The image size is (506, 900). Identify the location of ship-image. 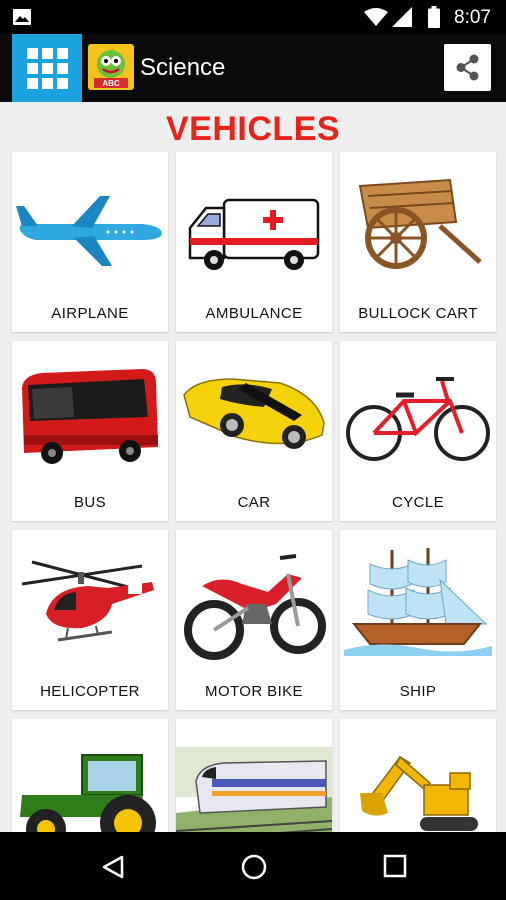
(418, 602).